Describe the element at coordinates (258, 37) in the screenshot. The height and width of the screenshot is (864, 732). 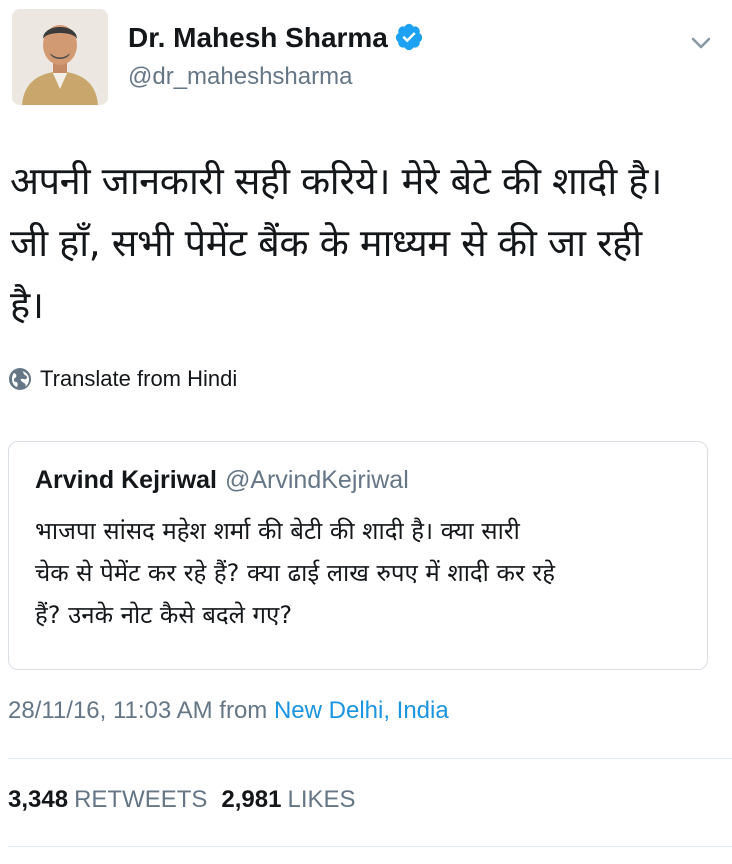
I see `author-name-text: Dr. Mahesh Sharma` at that location.